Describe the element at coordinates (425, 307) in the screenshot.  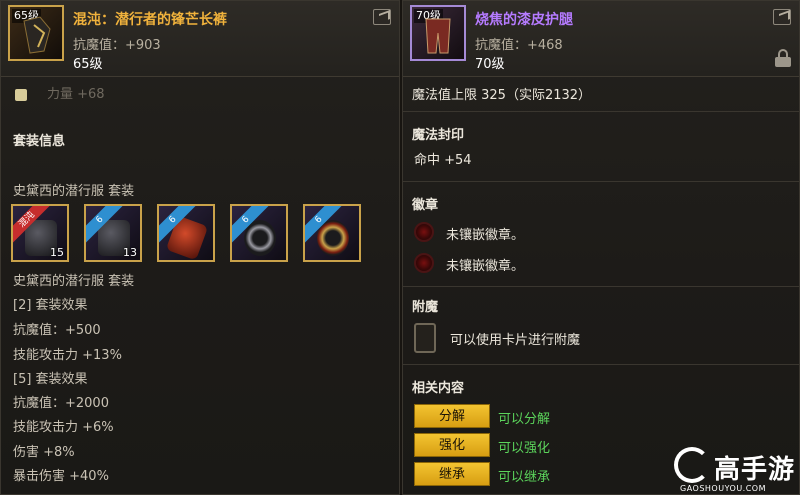
I see `enchant-title: 附魔` at that location.